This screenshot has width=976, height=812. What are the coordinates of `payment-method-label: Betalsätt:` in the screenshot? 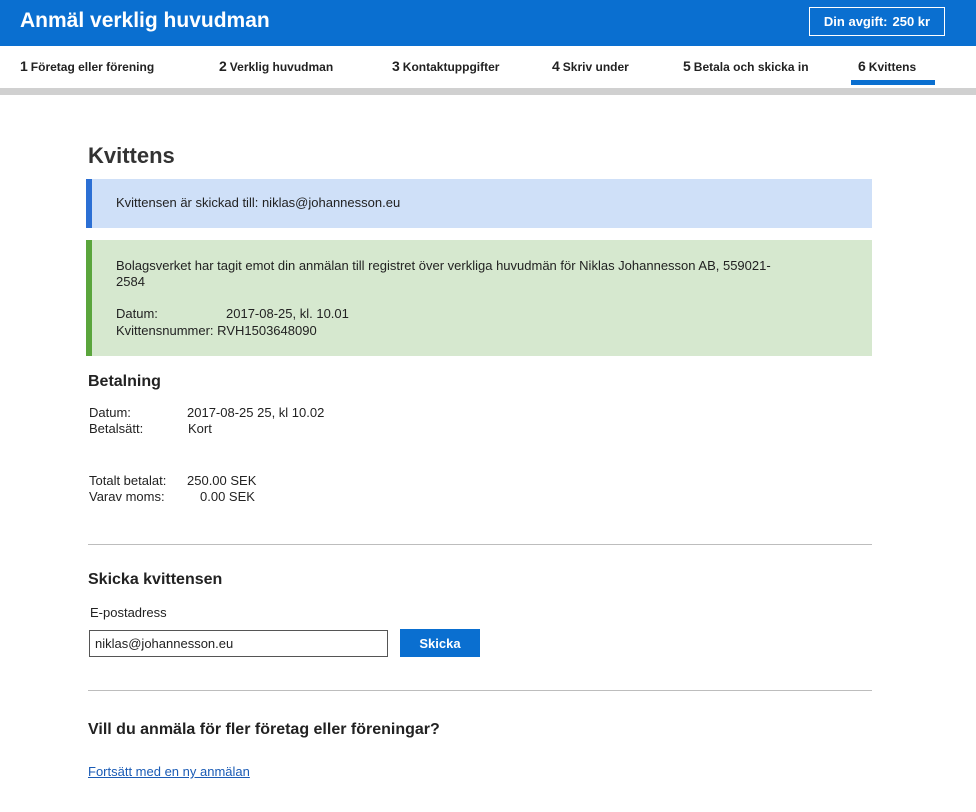 It's located at (116, 428).